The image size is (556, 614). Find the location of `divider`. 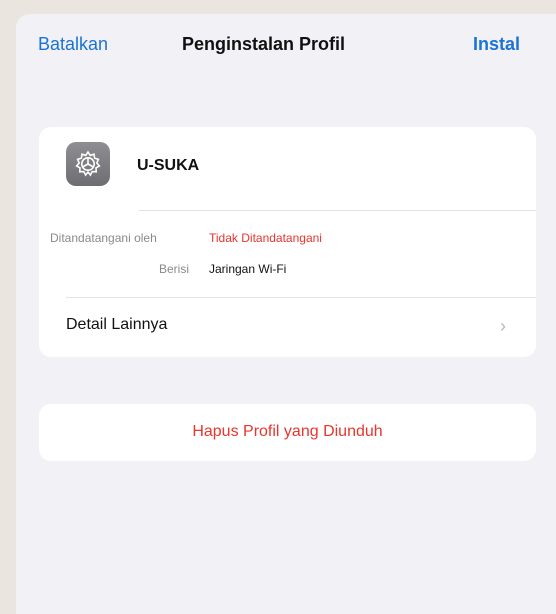

divider is located at coordinates (337, 210).